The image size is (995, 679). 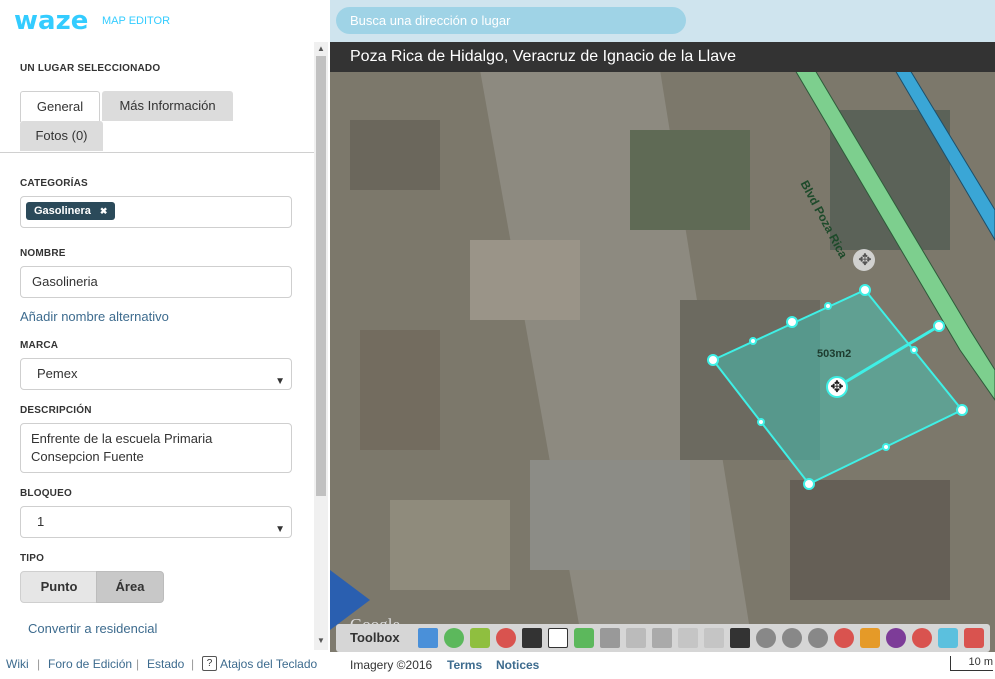 I want to click on terms-link: Terms, so click(x=464, y=665).